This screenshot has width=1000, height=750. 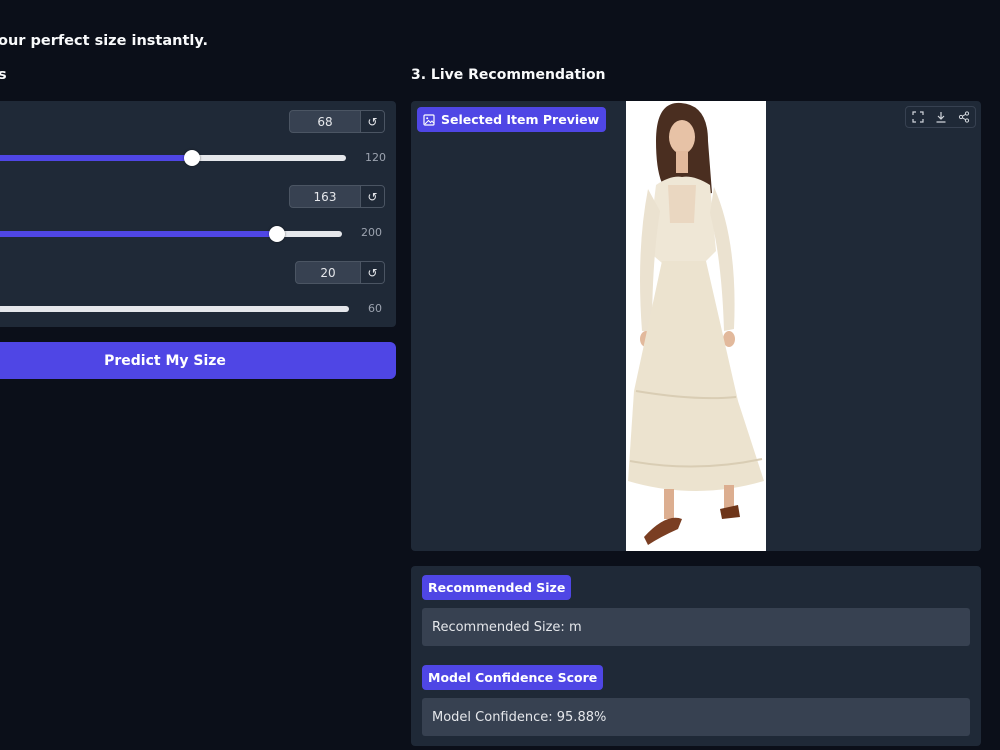 I want to click on height-slider, so click(x=171, y=234).